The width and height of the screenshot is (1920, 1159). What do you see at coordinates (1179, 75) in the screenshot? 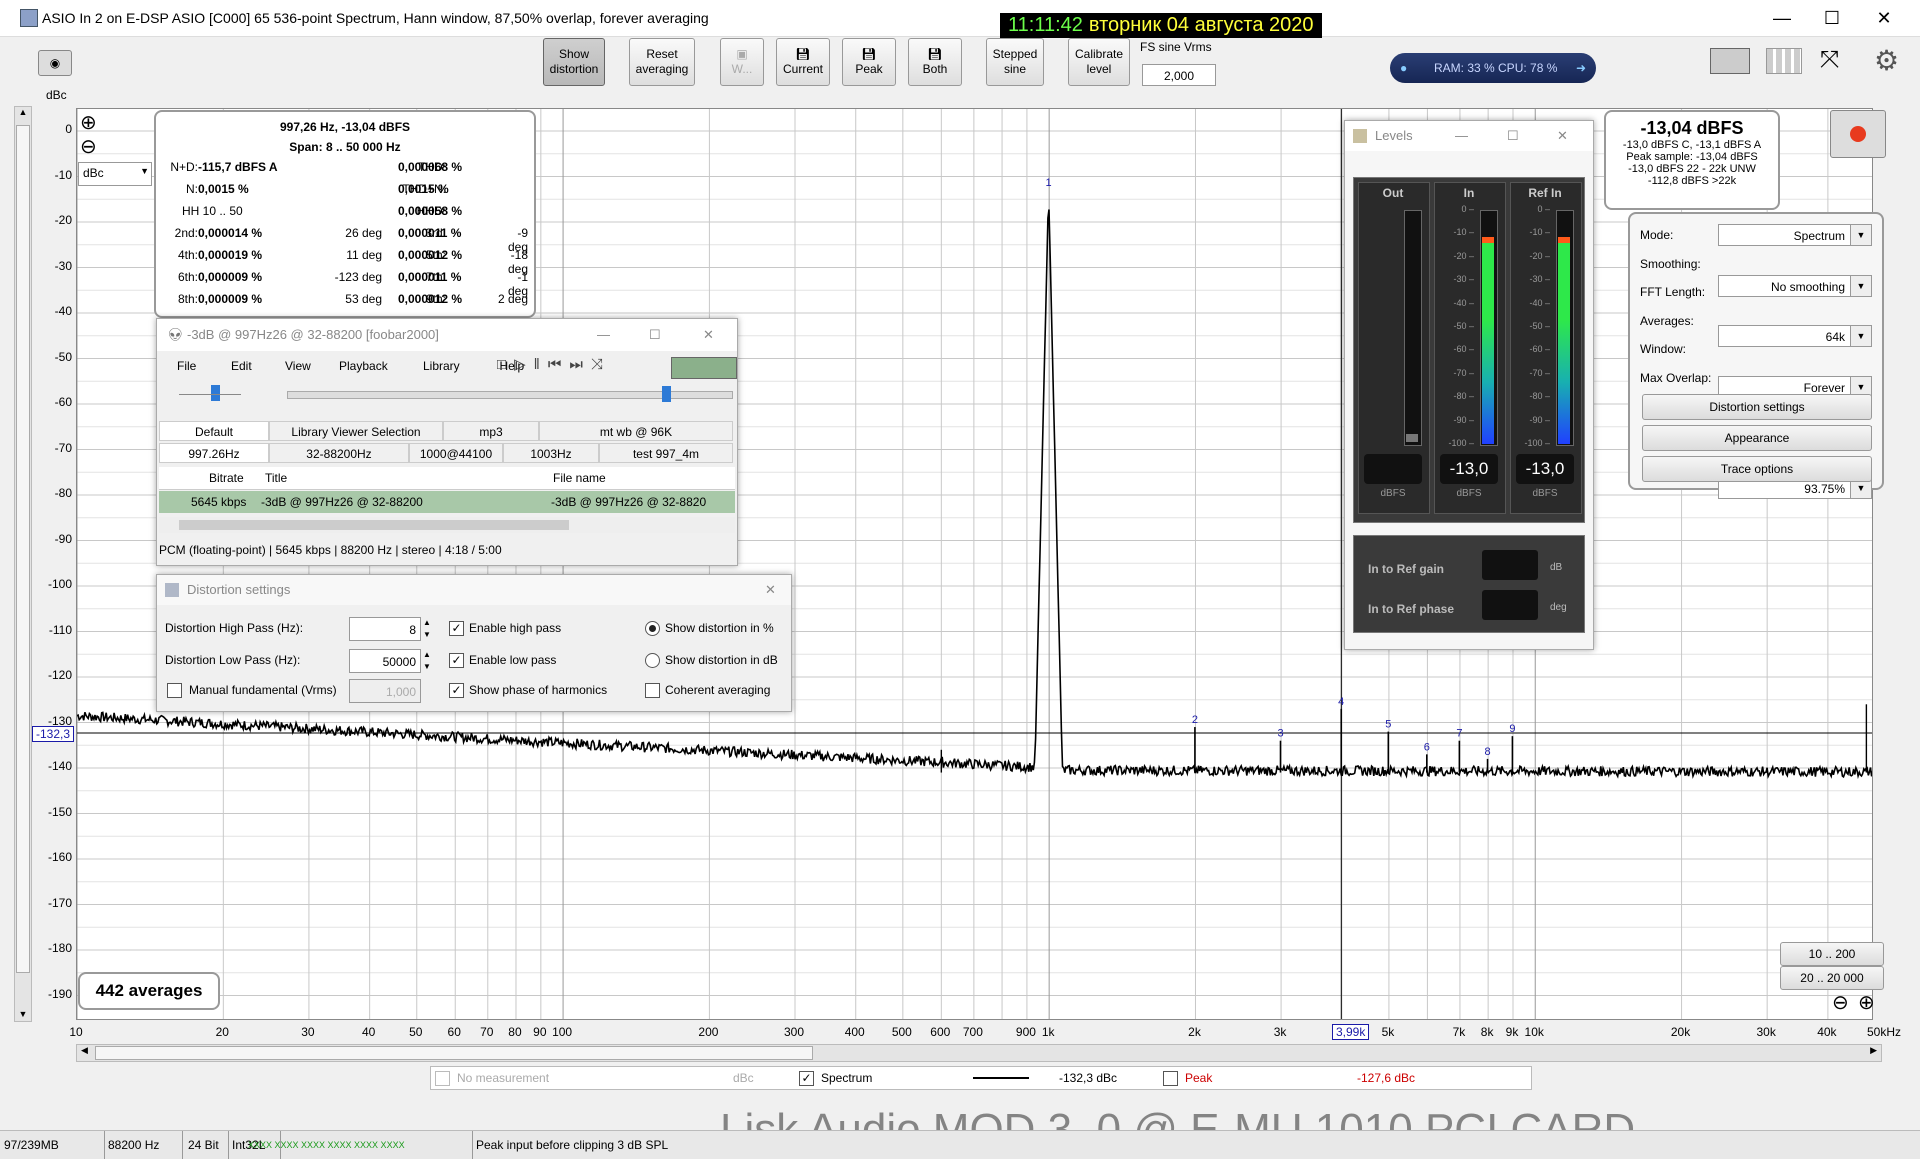
I see `fs-input: 2,000` at bounding box center [1179, 75].